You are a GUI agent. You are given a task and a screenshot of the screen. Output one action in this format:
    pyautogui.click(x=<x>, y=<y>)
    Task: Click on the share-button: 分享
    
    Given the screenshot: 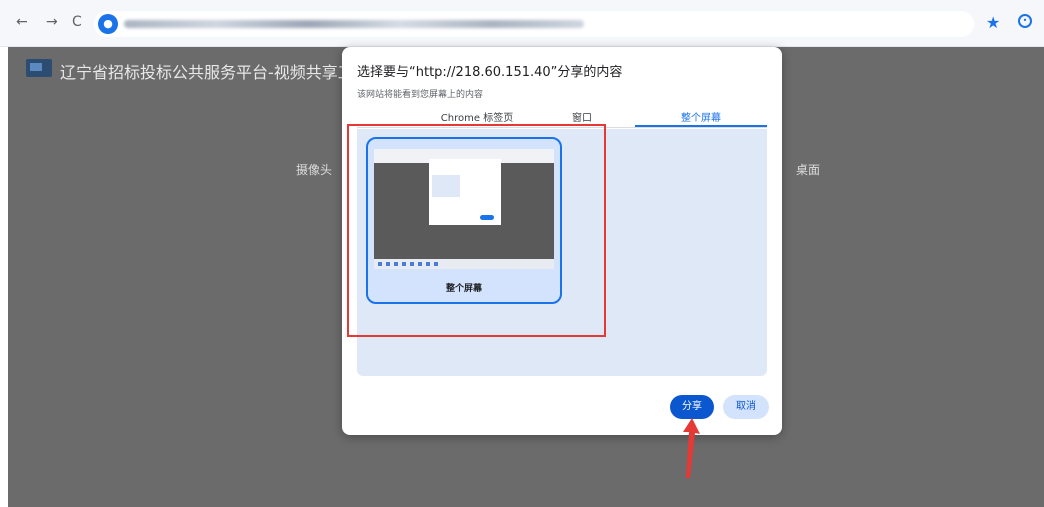 What is the action you would take?
    pyautogui.click(x=692, y=407)
    